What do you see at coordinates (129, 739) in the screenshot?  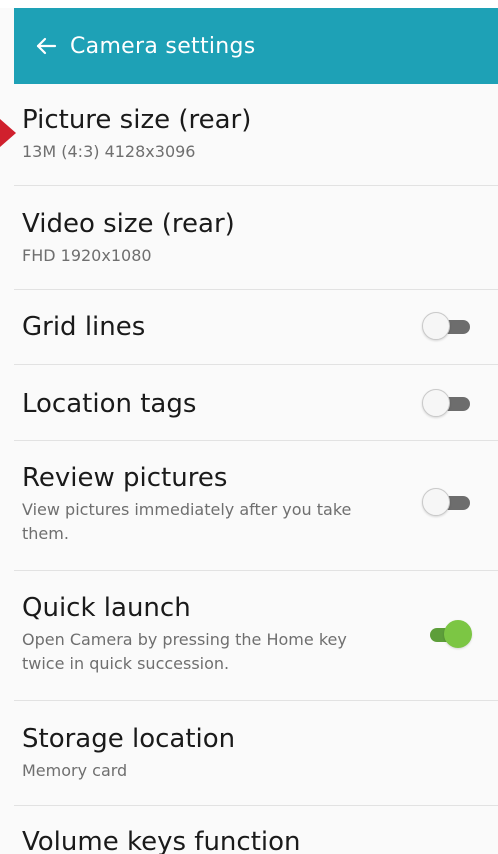 I see `setting-title: Storage location` at bounding box center [129, 739].